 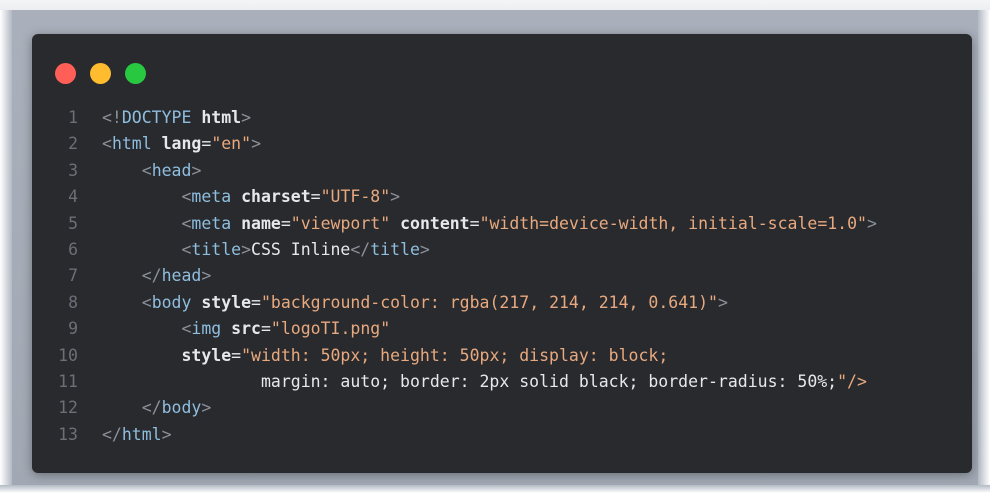 What do you see at coordinates (137, 434) in the screenshot?
I see `code-line-text: </html>` at bounding box center [137, 434].